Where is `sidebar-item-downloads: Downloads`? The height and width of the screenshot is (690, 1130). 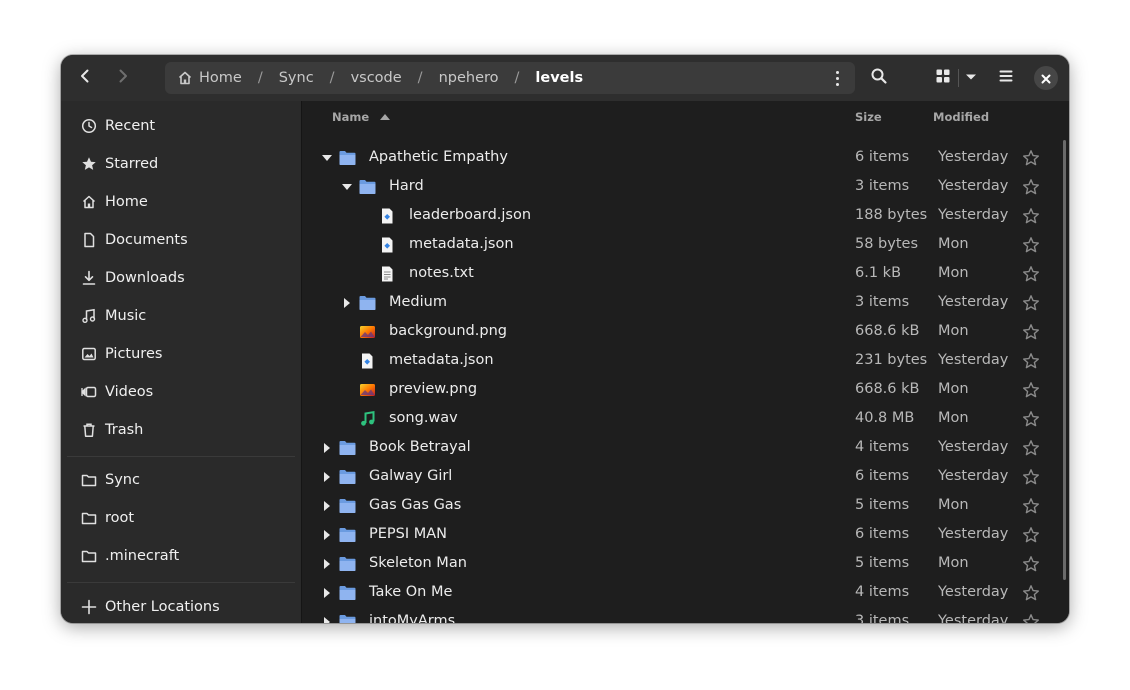
sidebar-item-downloads: Downloads is located at coordinates (181, 278).